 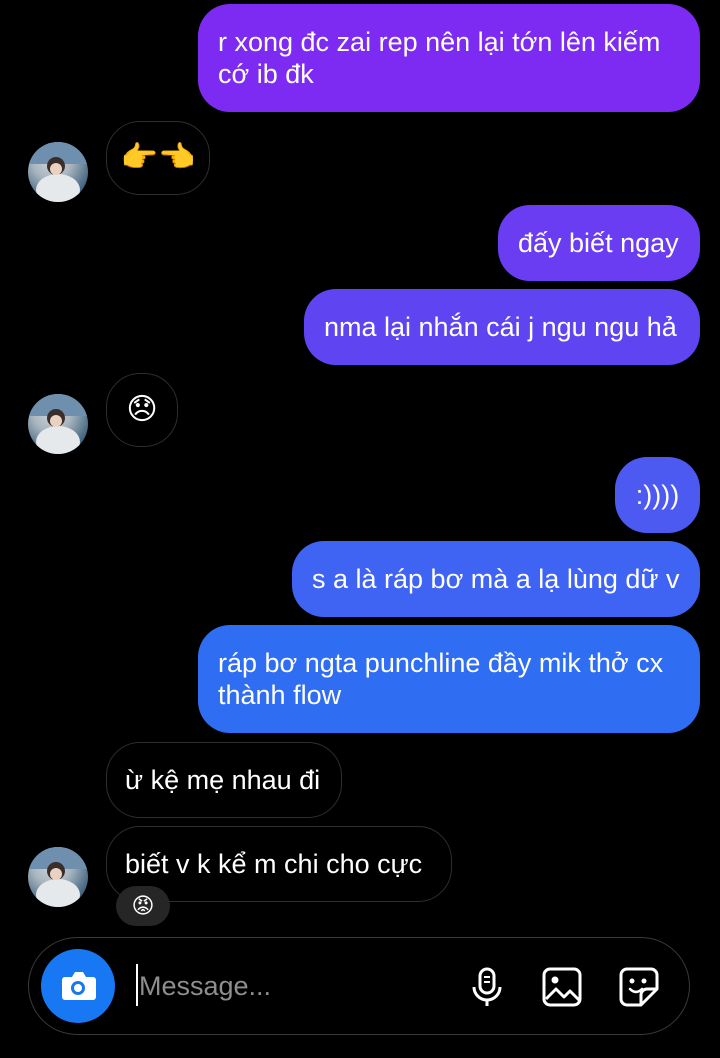 I want to click on camera-button, so click(x=78, y=986).